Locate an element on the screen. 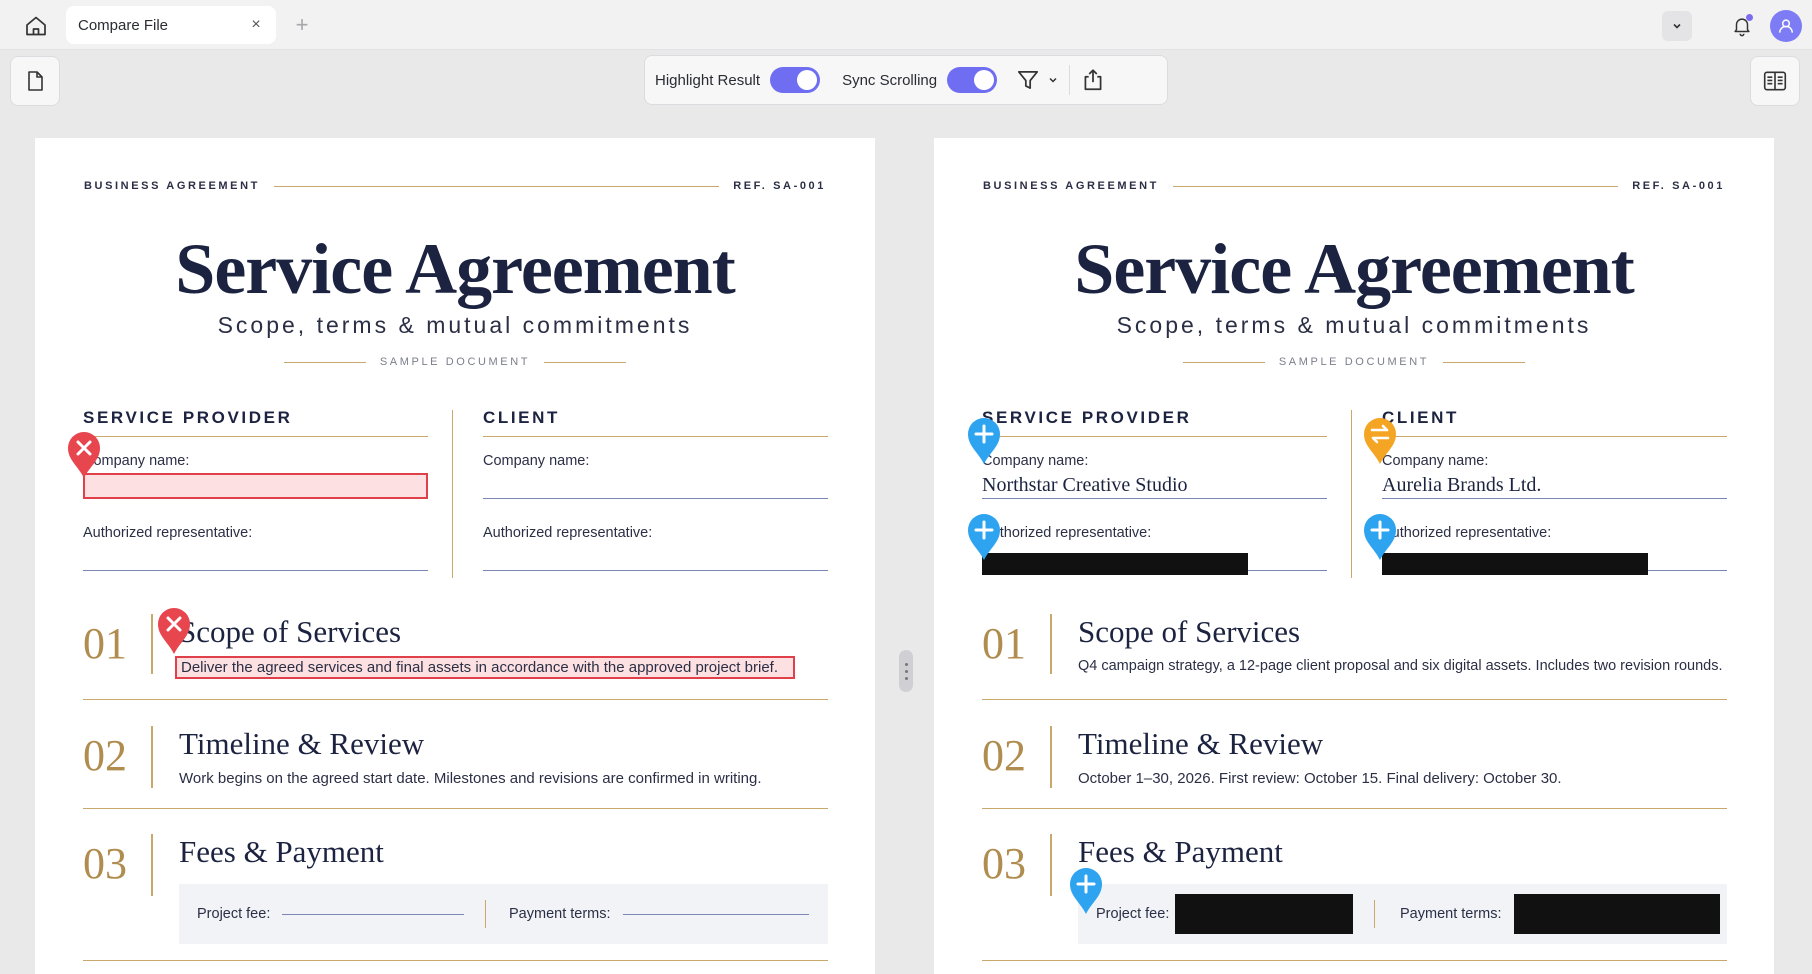 This screenshot has width=1812, height=974. redaction-box is located at coordinates (1264, 914).